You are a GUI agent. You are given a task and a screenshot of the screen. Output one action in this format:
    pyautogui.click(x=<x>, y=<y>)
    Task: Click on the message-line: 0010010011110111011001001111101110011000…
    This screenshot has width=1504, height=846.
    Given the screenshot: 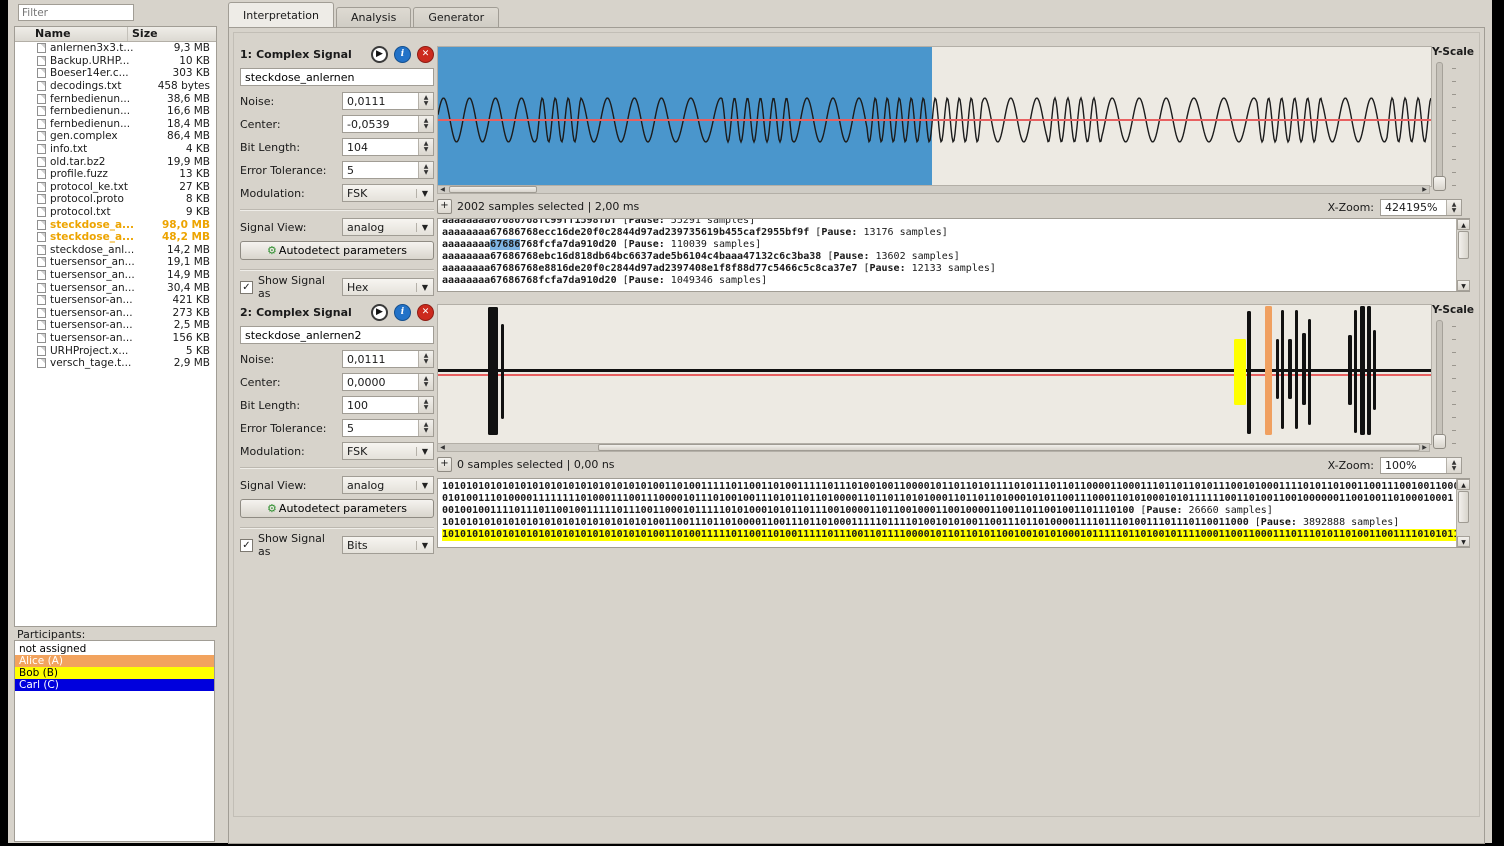 What is the action you would take?
    pyautogui.click(x=955, y=511)
    